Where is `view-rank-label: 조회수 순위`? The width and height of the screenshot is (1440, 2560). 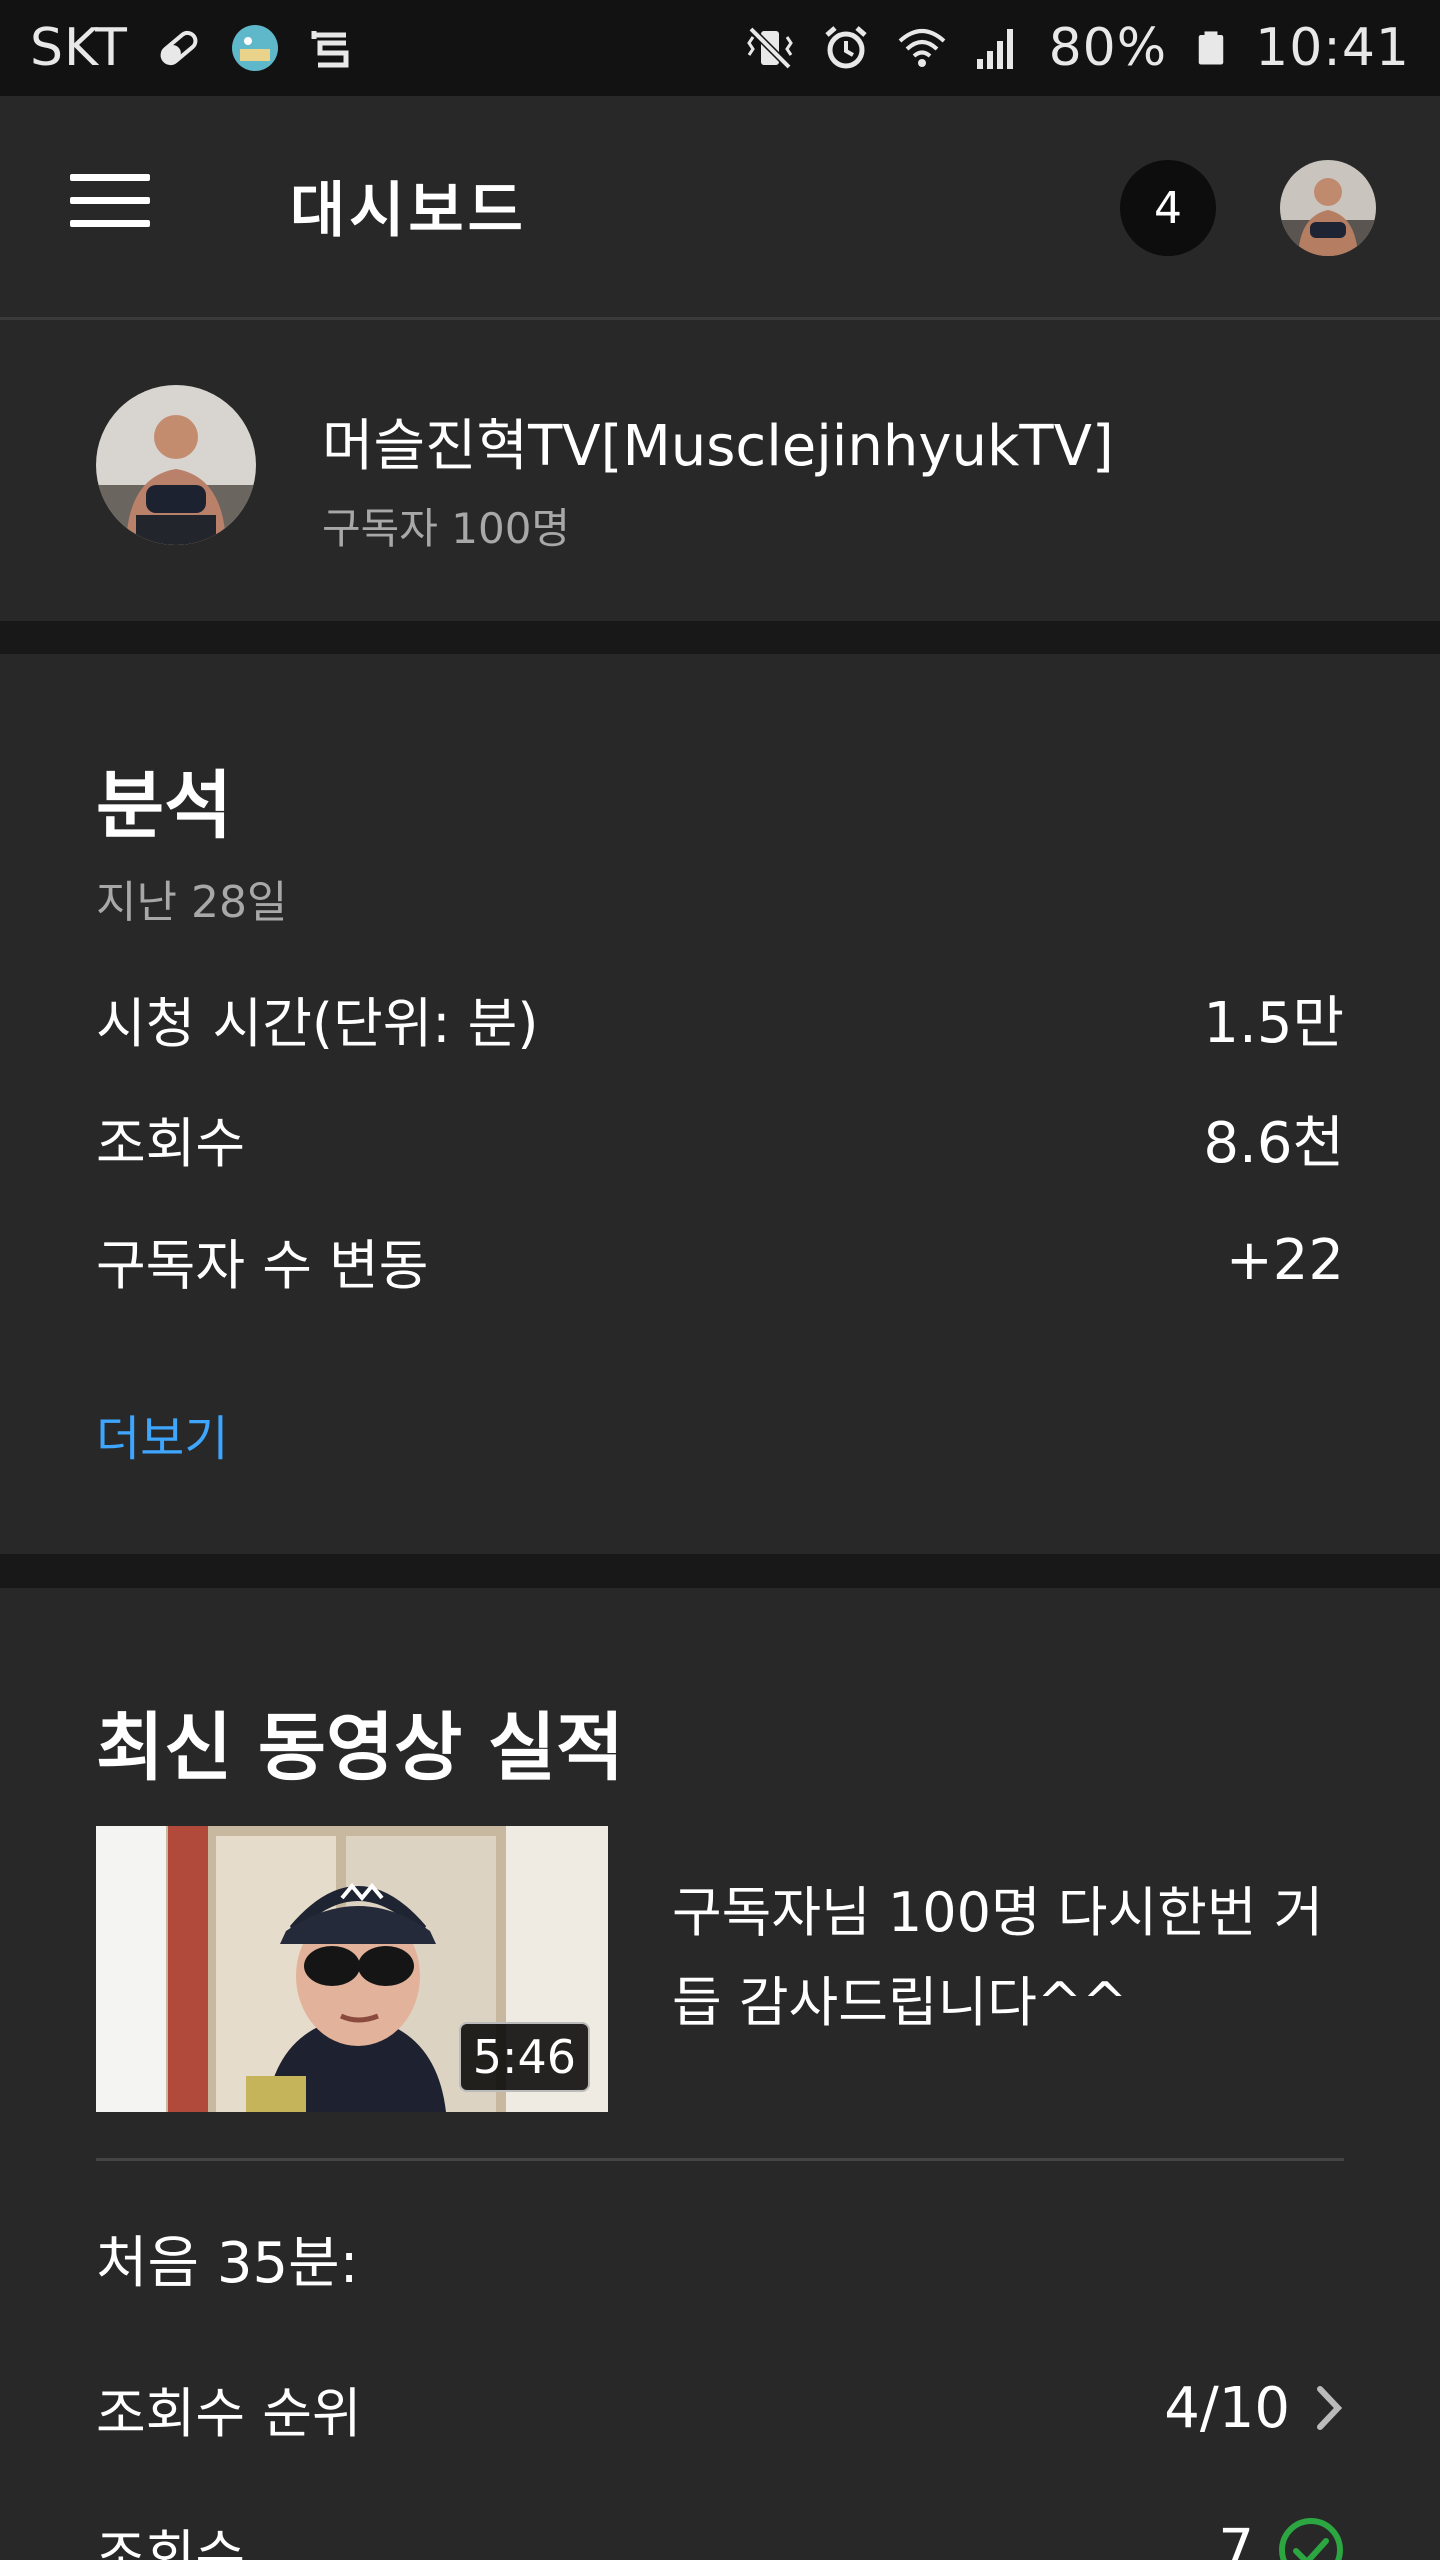 view-rank-label: 조회수 순위 is located at coordinates (229, 2413).